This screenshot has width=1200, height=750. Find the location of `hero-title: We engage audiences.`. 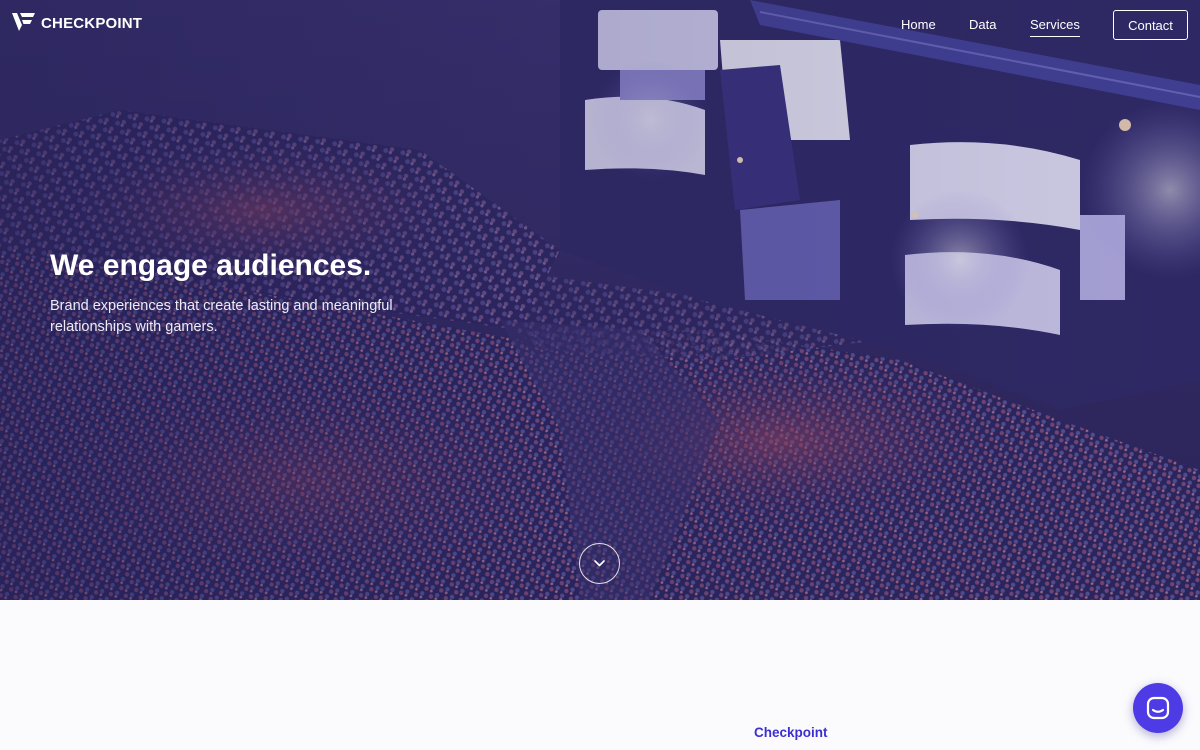

hero-title: We engage audiences. is located at coordinates (211, 265).